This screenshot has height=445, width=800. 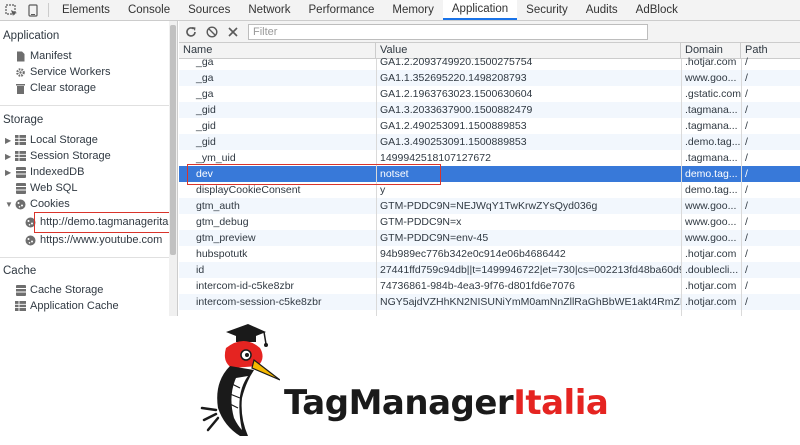 I want to click on cell-name: hubspotutk, so click(x=222, y=254).